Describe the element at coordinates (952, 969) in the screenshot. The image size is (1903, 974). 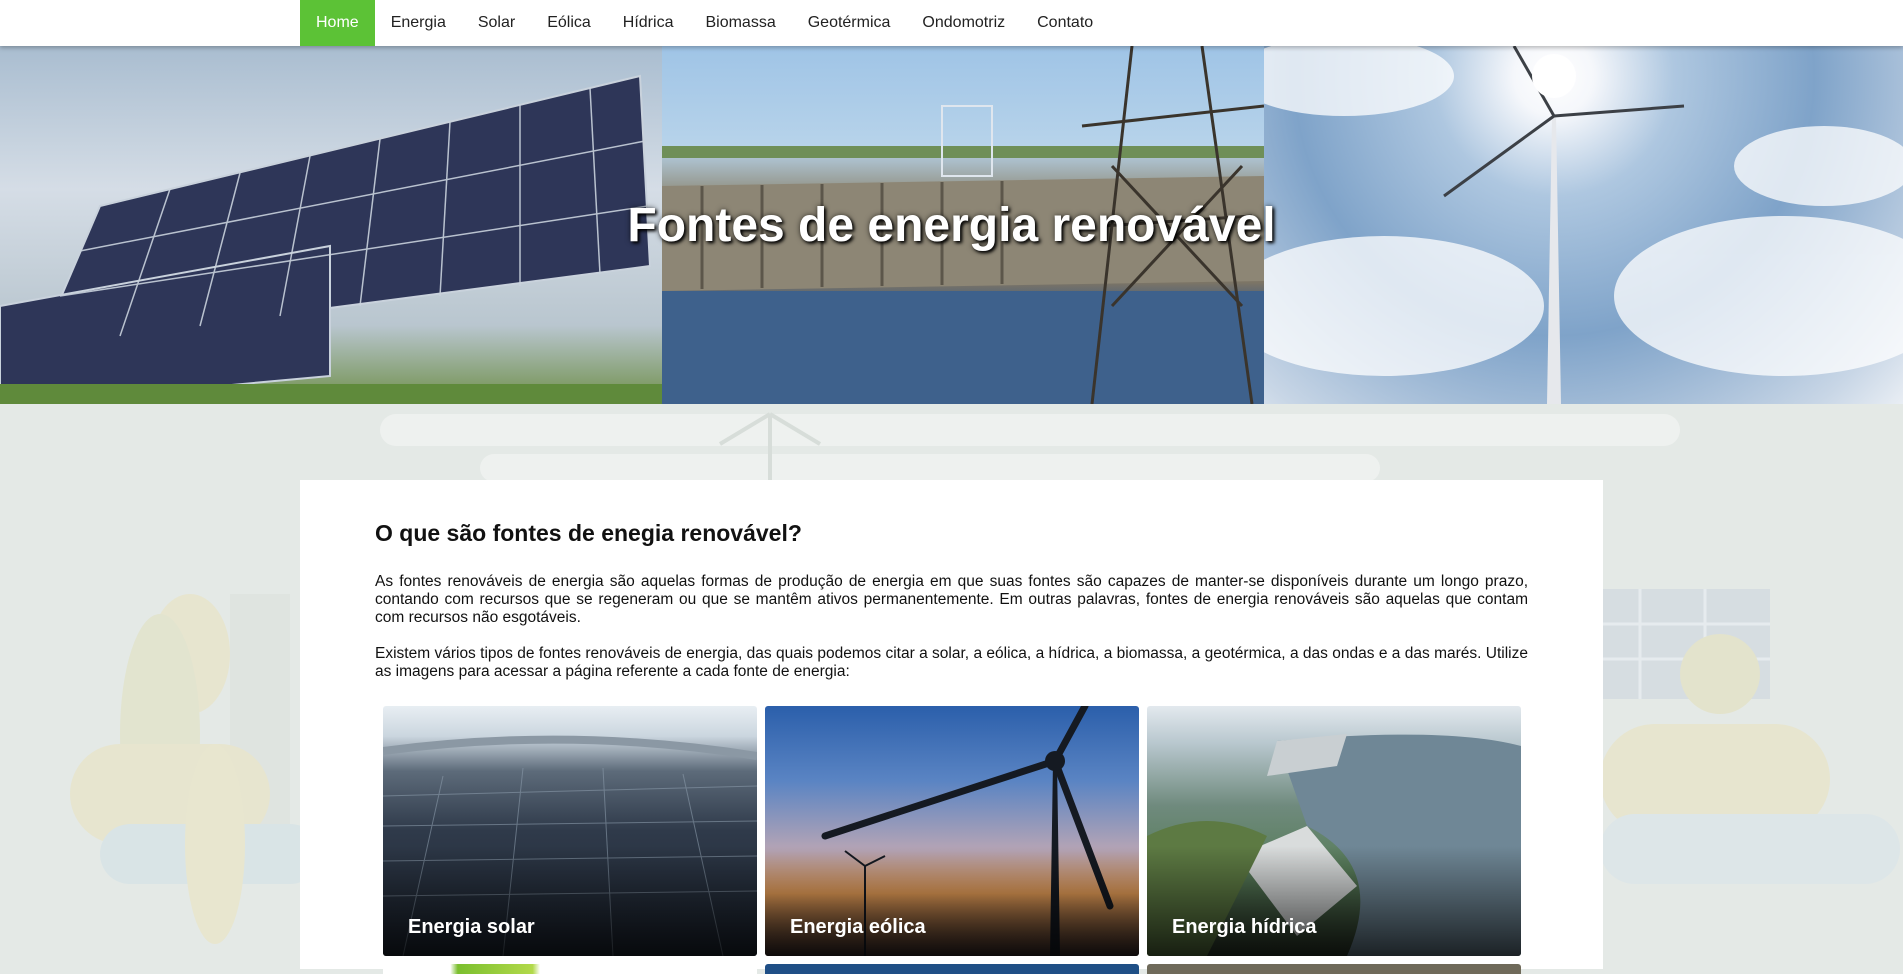
I see `tile-geotermica-partial` at that location.